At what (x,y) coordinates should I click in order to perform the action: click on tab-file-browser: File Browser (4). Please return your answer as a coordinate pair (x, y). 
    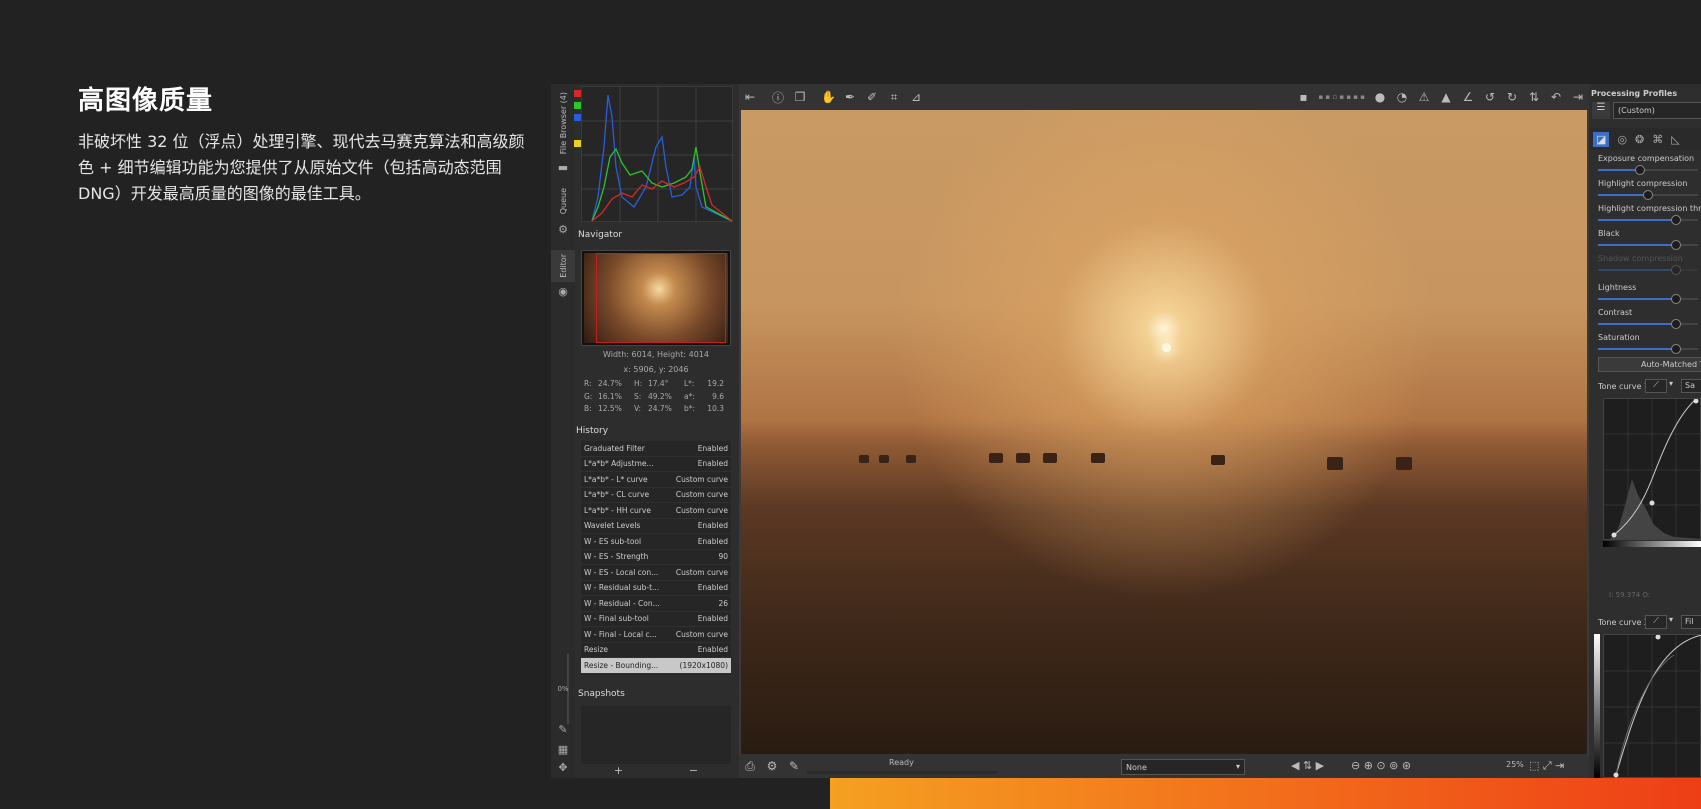
    Looking at the image, I should click on (563, 123).